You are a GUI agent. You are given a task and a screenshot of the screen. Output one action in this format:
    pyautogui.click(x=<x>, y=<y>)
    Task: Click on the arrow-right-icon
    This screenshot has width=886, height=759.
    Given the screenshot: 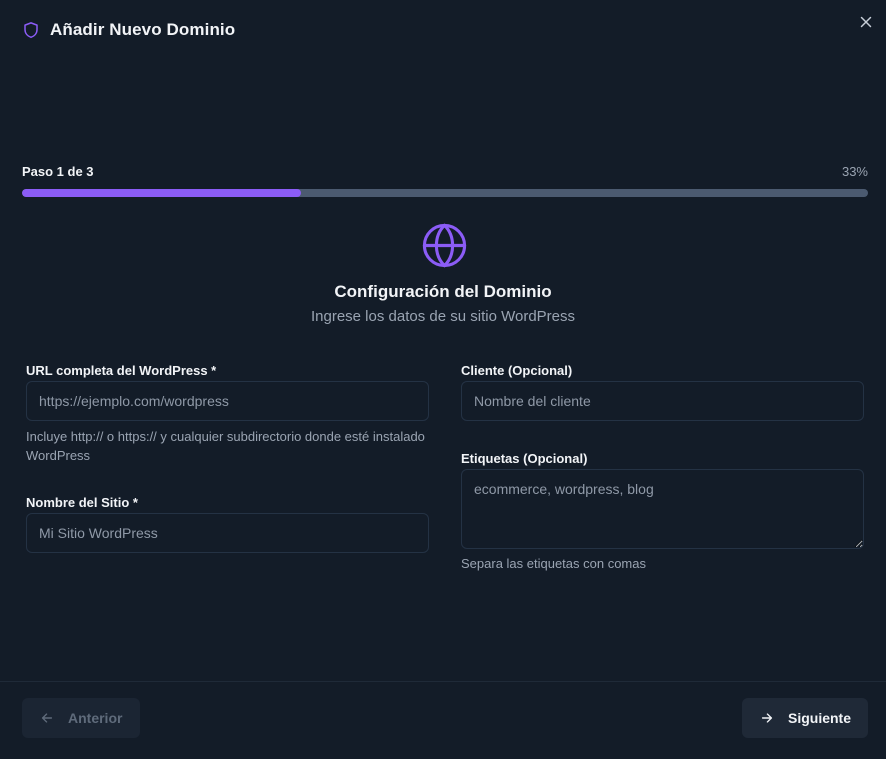 What is the action you would take?
    pyautogui.click(x=767, y=718)
    